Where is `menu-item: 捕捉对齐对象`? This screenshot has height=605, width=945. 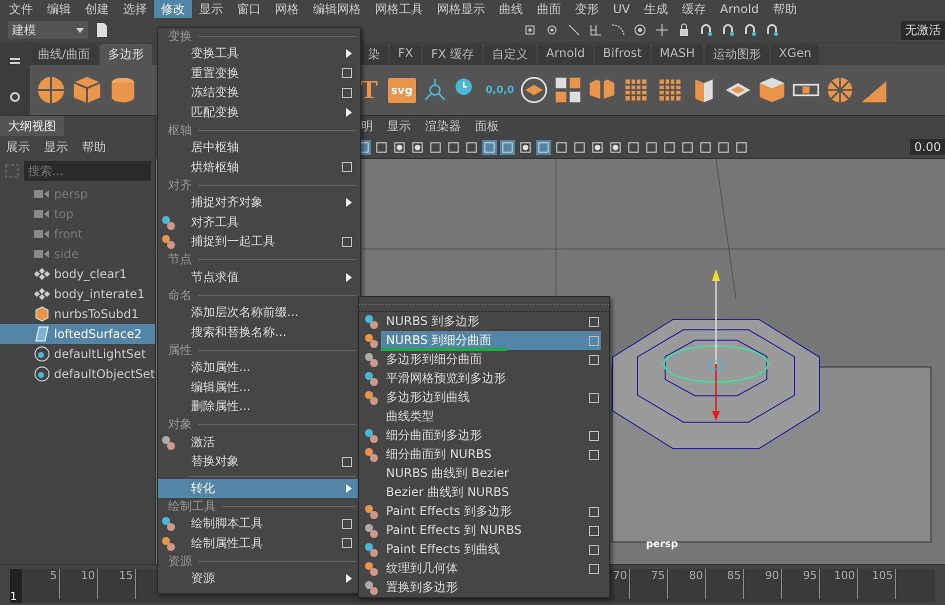
menu-item: 捕捉对齐对象 is located at coordinates (259, 202).